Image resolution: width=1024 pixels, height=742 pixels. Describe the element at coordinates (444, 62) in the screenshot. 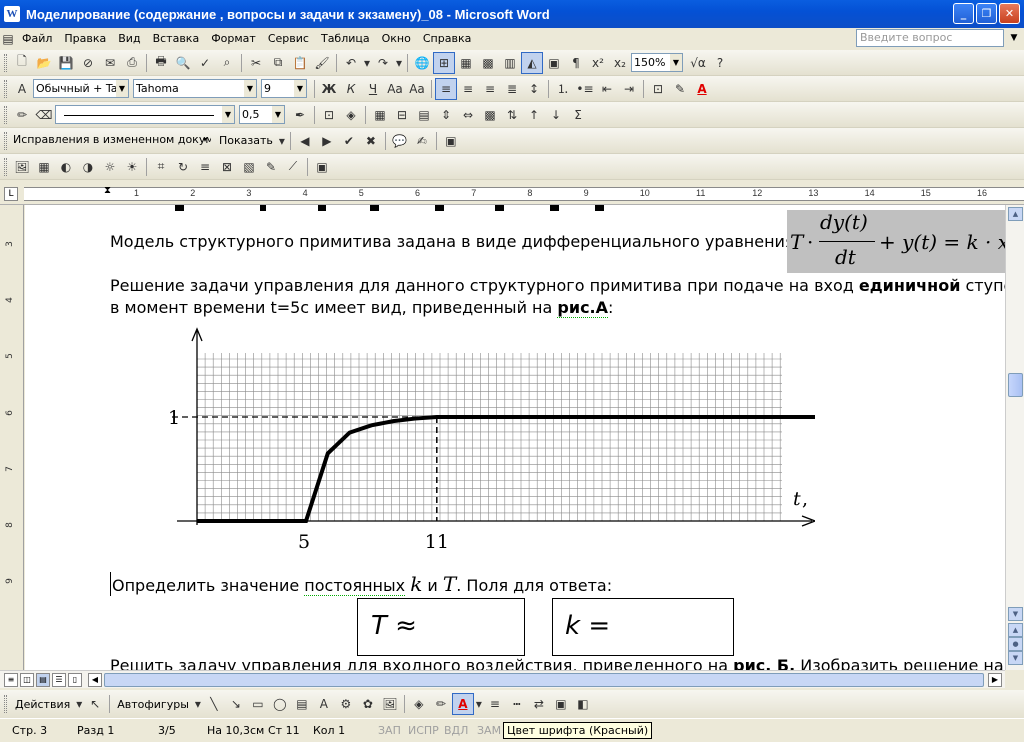

I see `tables-borders-icon: ⊞` at that location.